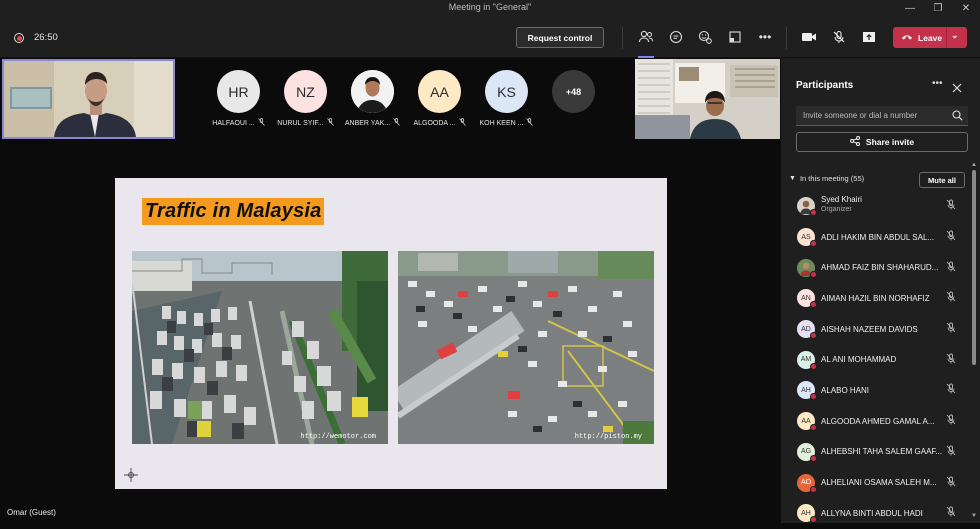  Describe the element at coordinates (869, 37) in the screenshot. I see `share-tray-icon` at that location.